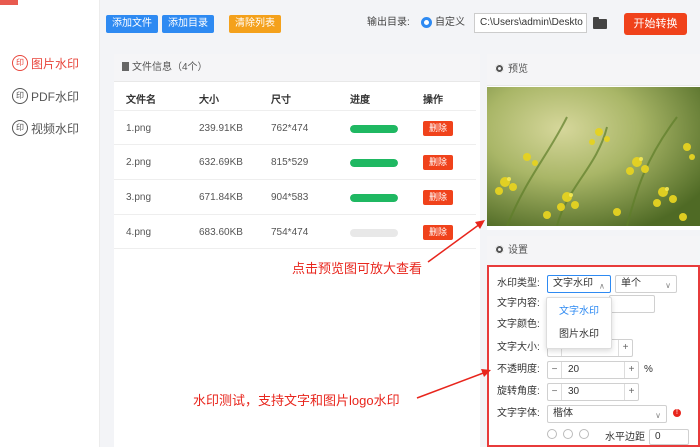 The image size is (700, 447). I want to click on annotation-arrows, so click(453, 309).